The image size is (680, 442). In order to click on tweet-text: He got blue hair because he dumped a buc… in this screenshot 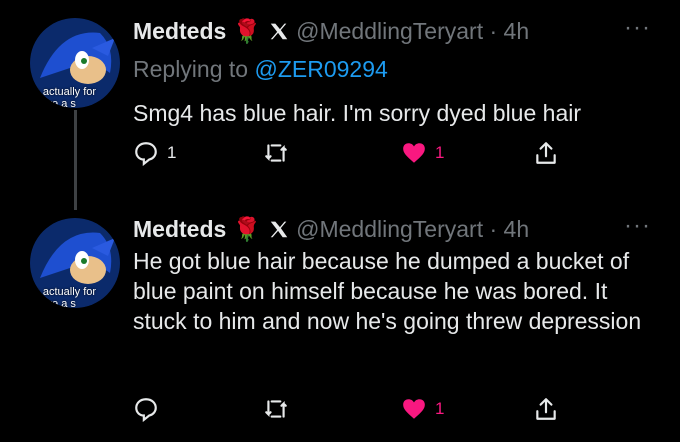, I will do `click(387, 291)`.